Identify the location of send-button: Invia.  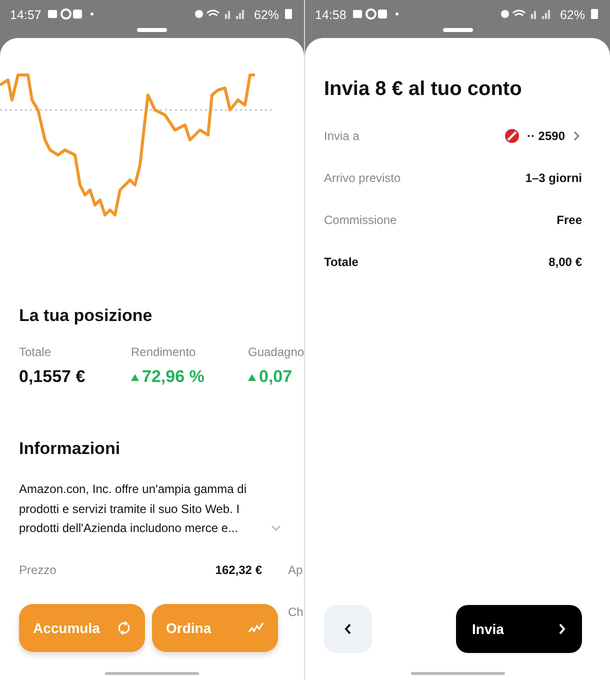
(519, 629).